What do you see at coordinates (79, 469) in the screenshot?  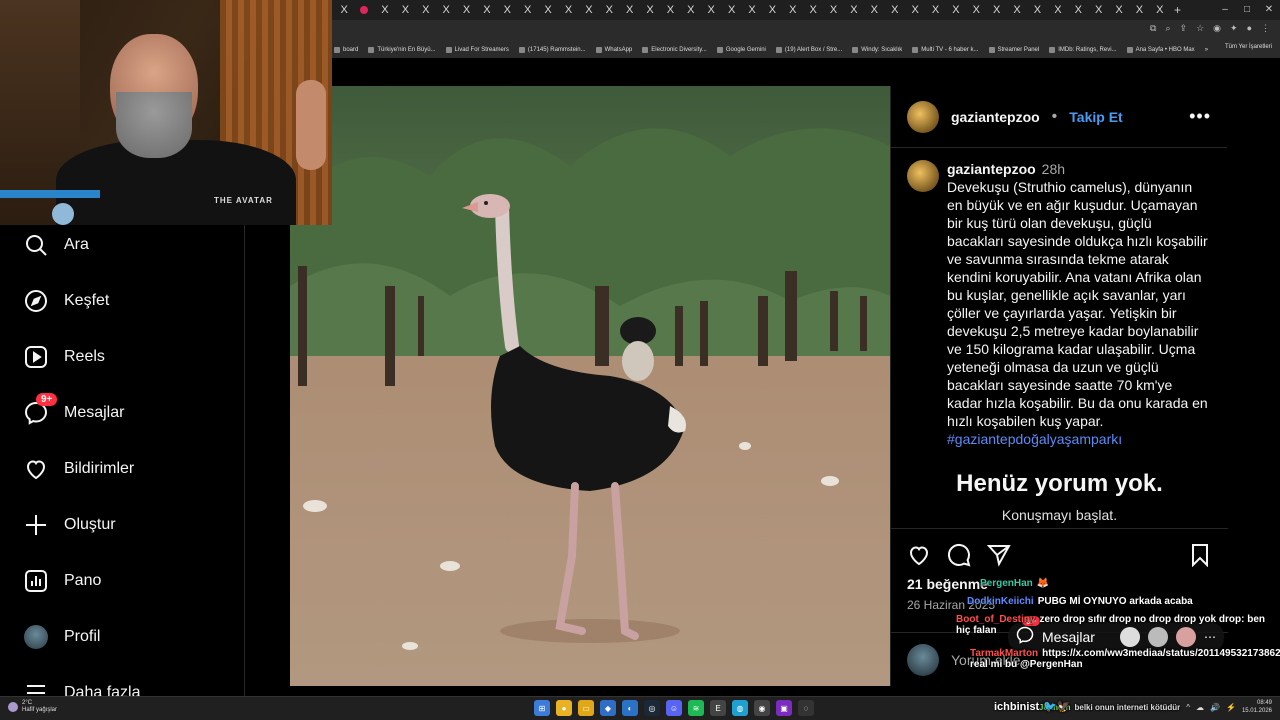 I see `sidebar-item-notifications: Bildirimler` at bounding box center [79, 469].